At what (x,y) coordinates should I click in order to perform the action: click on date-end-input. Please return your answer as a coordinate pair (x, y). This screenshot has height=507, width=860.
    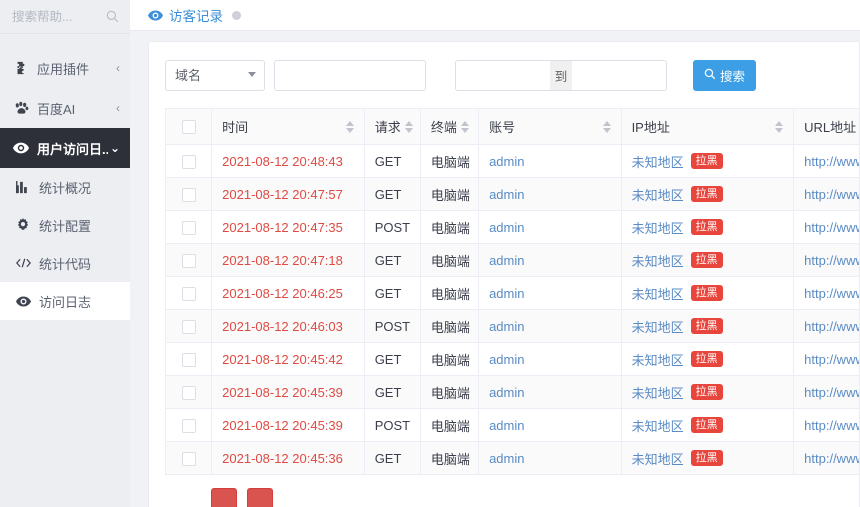
    Looking at the image, I should click on (619, 75).